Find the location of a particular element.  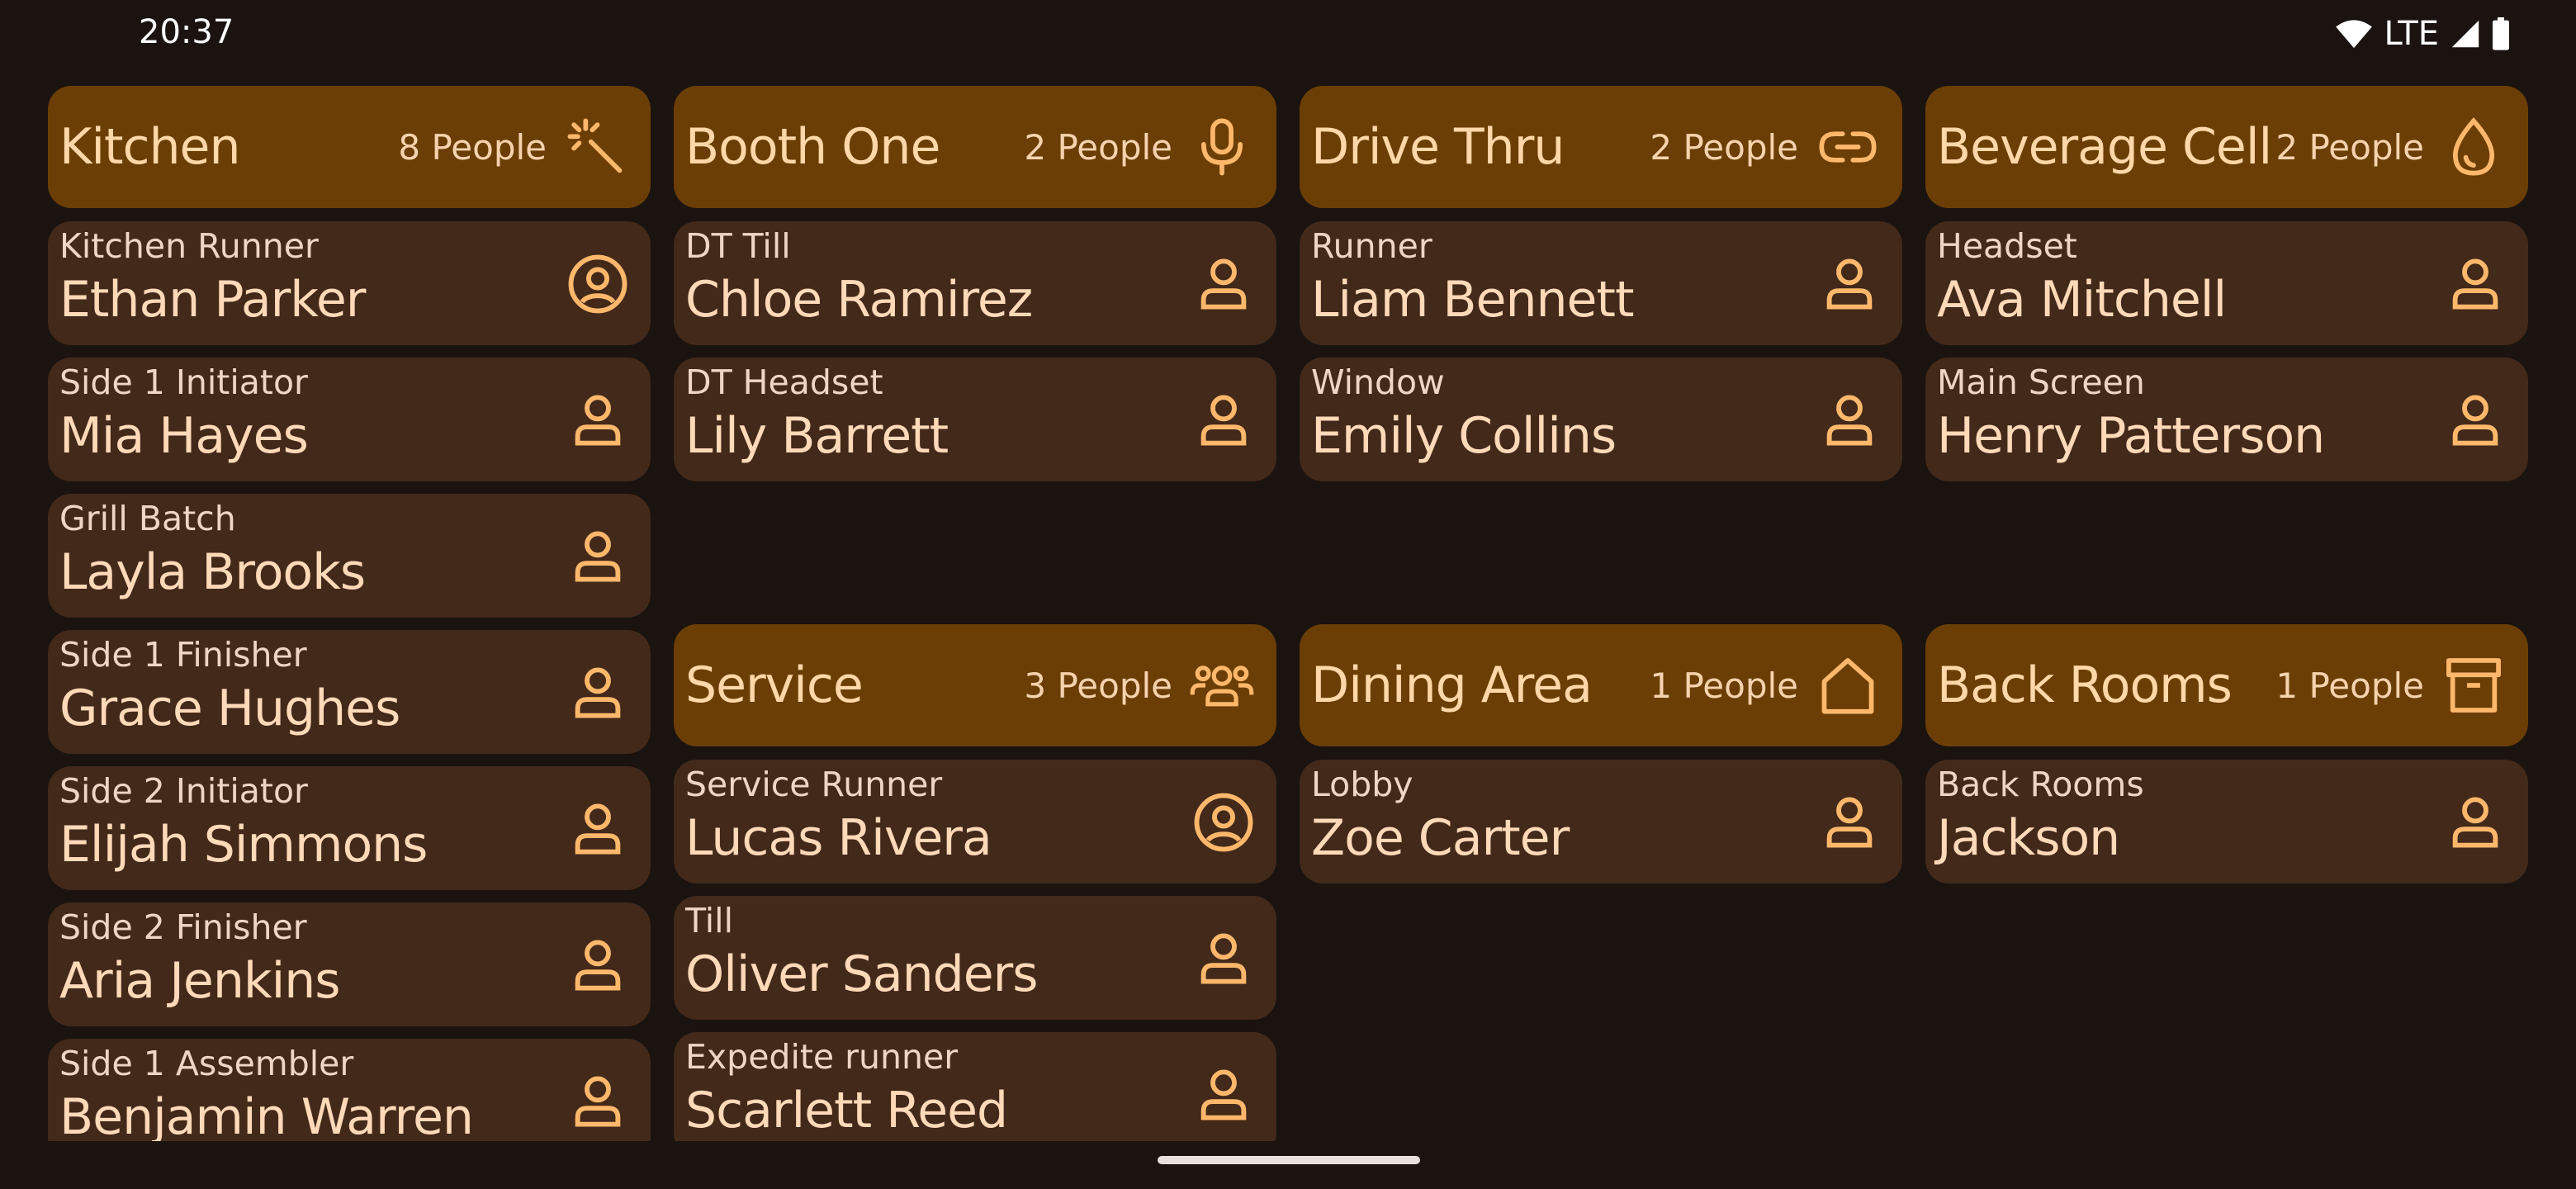

member-role: Till is located at coordinates (709, 920).